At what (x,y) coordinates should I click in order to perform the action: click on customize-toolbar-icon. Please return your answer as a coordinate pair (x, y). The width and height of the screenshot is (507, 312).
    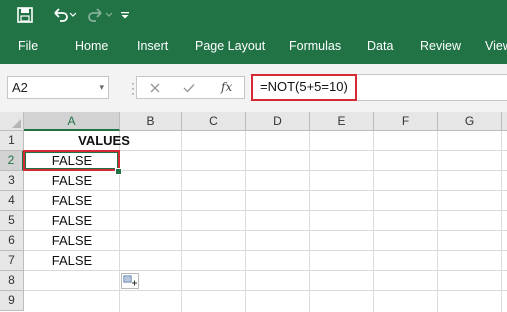
    Looking at the image, I should click on (125, 15).